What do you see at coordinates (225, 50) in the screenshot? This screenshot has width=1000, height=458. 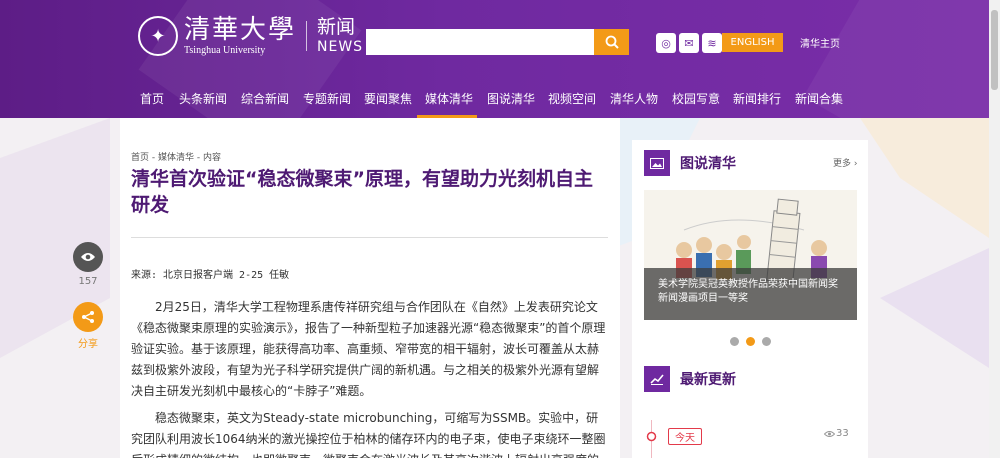 I see `logo-en: Tsinghua University` at bounding box center [225, 50].